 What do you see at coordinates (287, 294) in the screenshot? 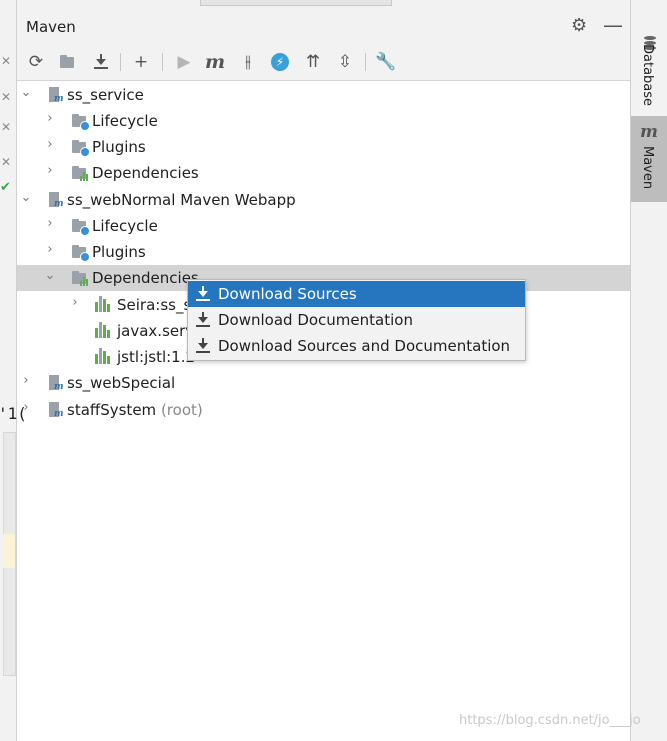
I see `menu-item-label: Download Sources` at bounding box center [287, 294].